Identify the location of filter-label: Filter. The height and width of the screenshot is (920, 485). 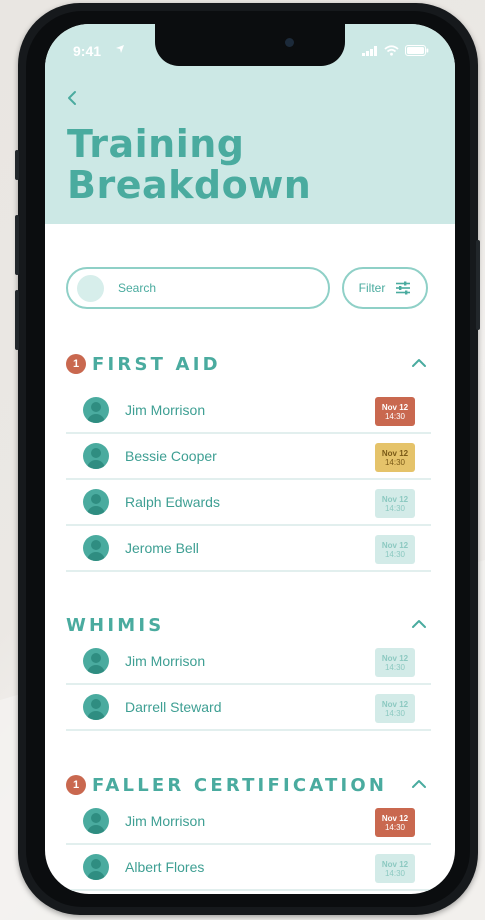
(372, 288).